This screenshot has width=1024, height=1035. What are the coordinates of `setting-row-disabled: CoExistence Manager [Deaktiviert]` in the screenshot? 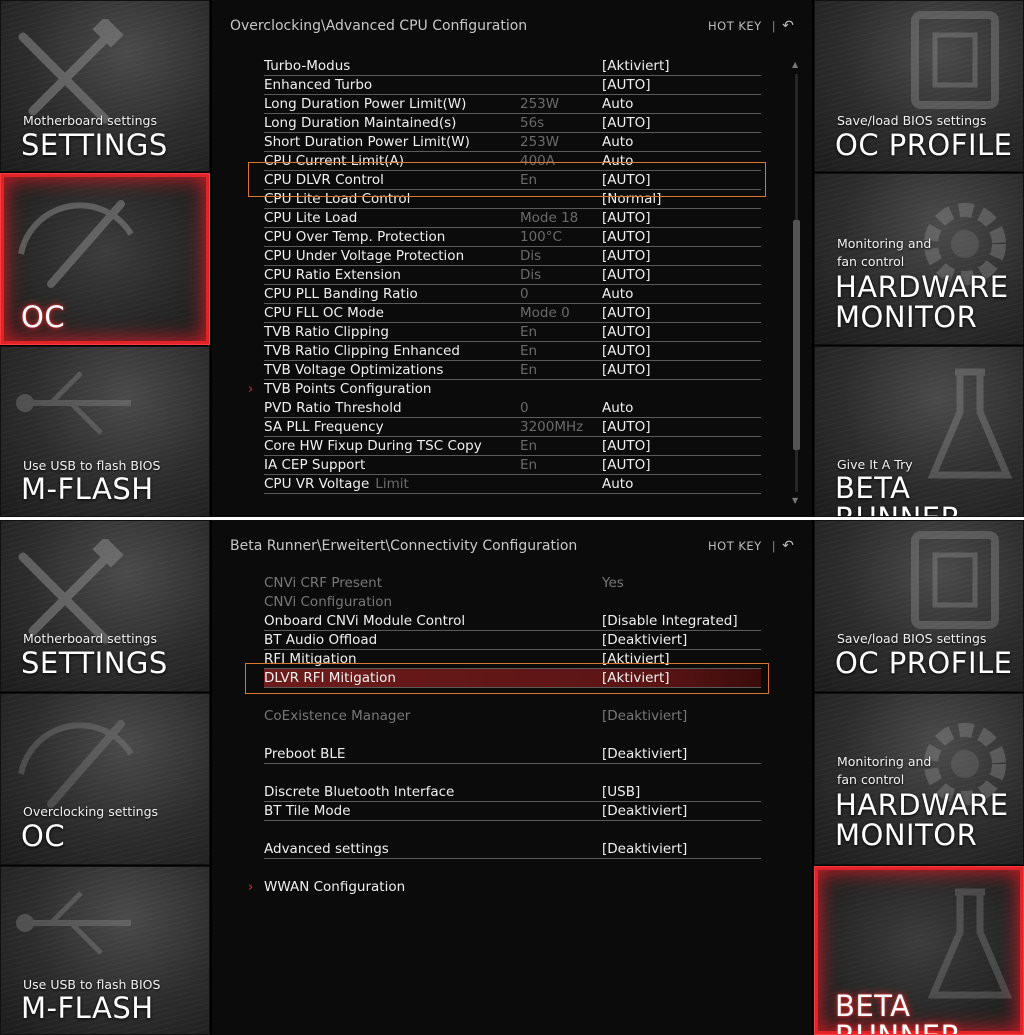 It's located at (512, 716).